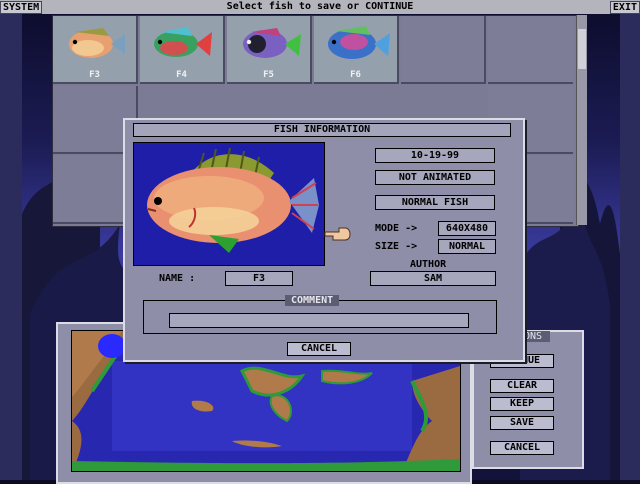 The height and width of the screenshot is (484, 640). What do you see at coordinates (355, 75) in the screenshot?
I see `fish-slot-label: F6` at bounding box center [355, 75].